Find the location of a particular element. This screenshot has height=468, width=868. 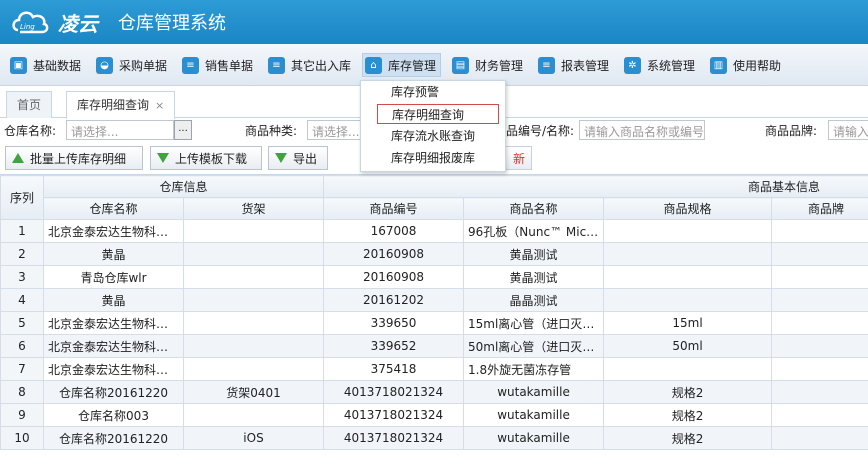

menu-item-system: ✲ 系统管理 is located at coordinates (660, 65).